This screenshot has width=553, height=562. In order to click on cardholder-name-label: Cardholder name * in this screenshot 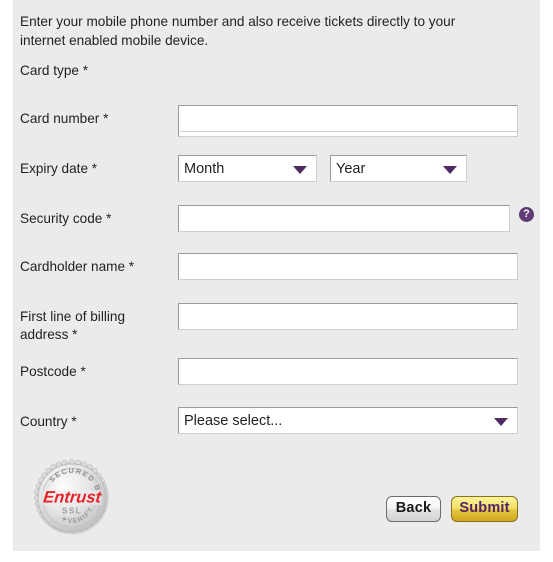, I will do `click(77, 266)`.